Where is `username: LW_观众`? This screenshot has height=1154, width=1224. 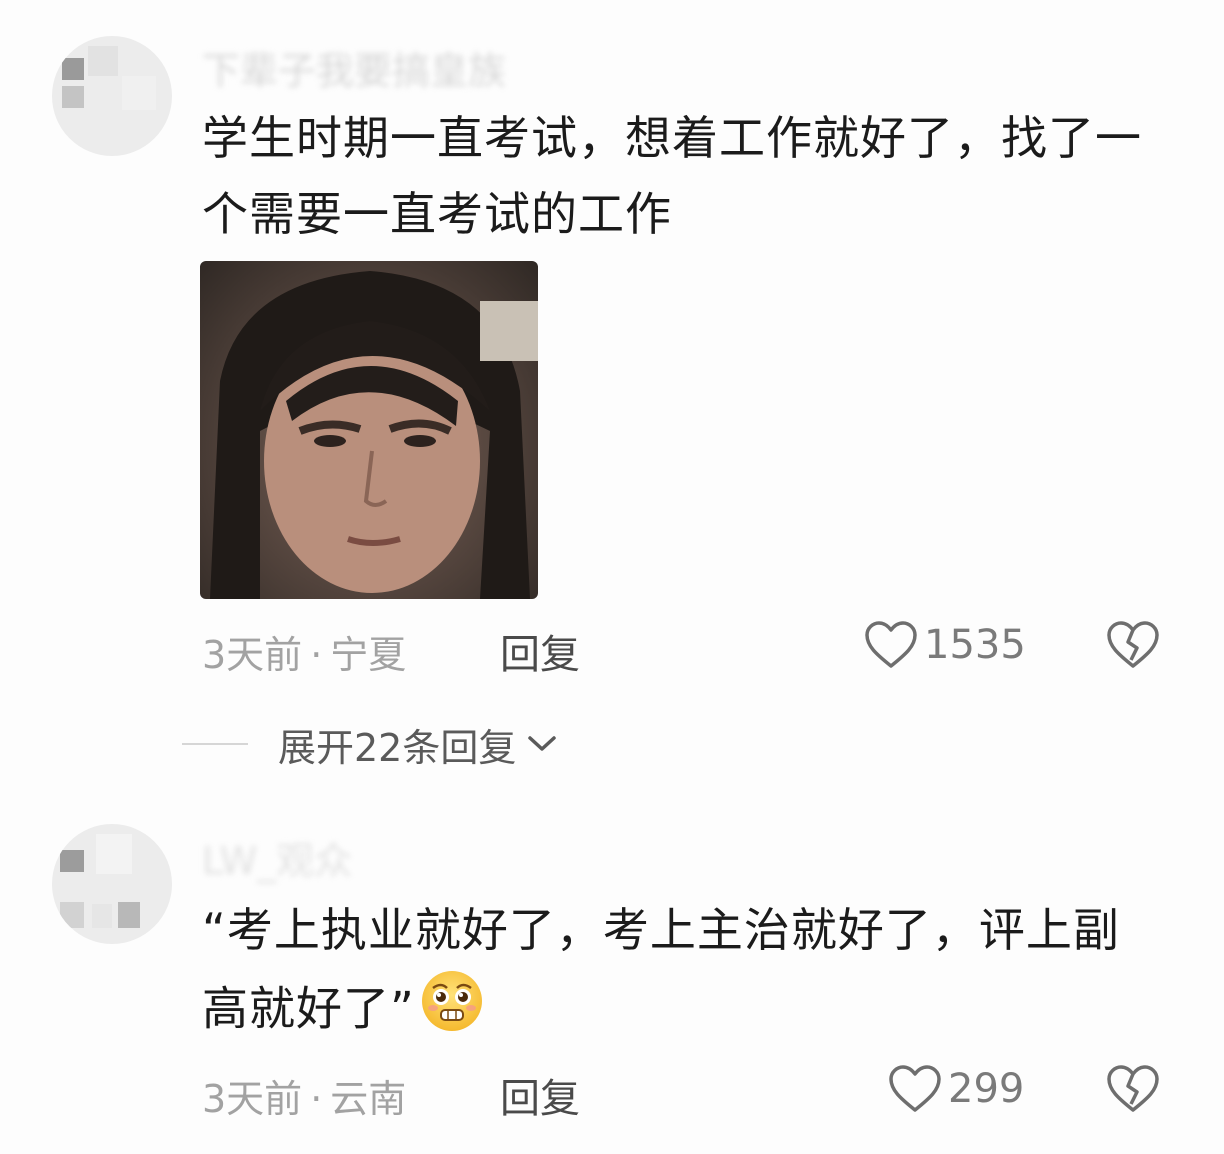
username: LW_观众 is located at coordinates (277, 857).